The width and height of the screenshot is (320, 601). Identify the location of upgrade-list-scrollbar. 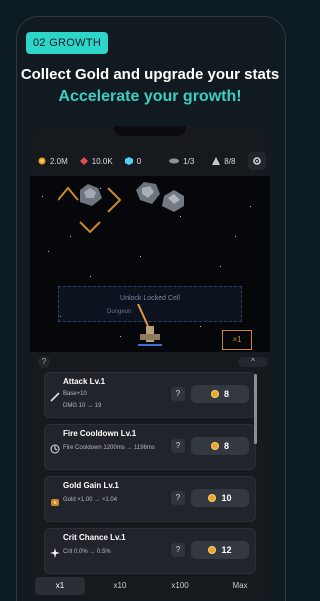
(255, 409).